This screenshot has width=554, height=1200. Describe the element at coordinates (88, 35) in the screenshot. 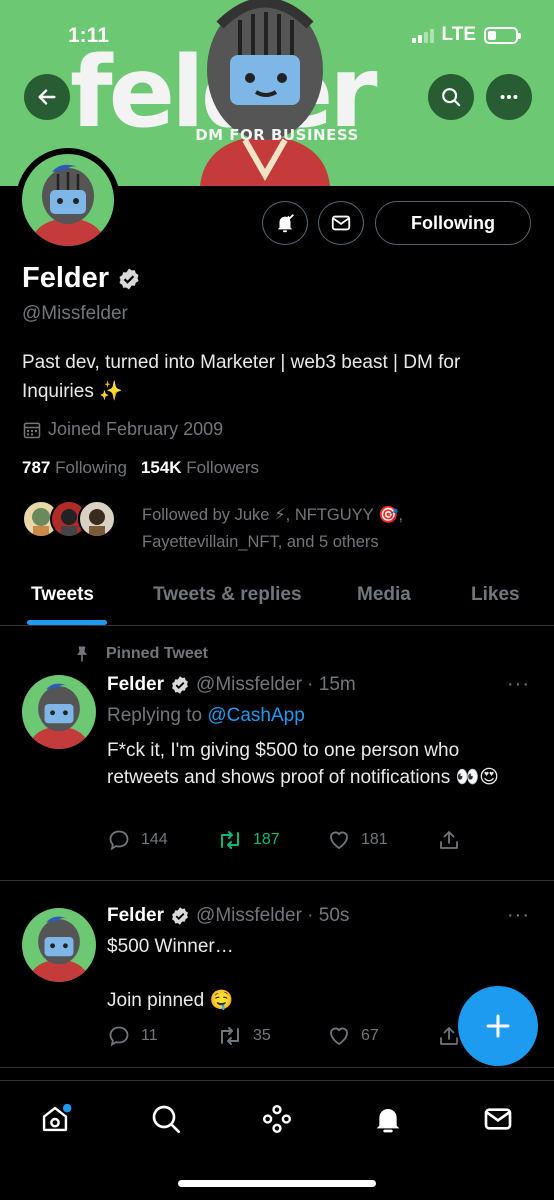

I see `status-time: 1:11` at that location.